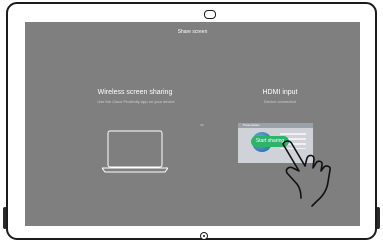  Describe the element at coordinates (251, 125) in the screenshot. I see `preview-header-text: Presentation` at that location.